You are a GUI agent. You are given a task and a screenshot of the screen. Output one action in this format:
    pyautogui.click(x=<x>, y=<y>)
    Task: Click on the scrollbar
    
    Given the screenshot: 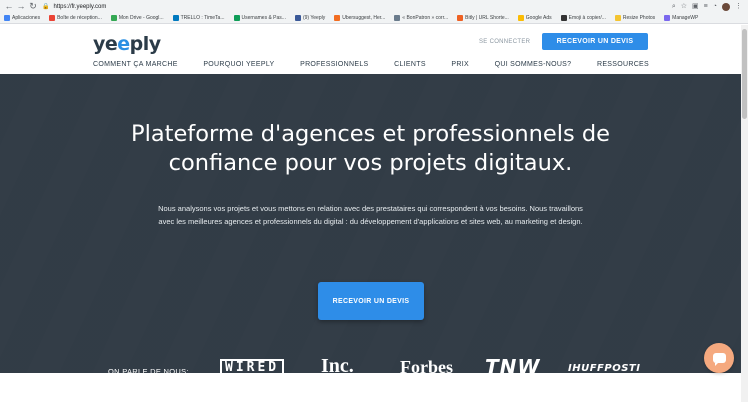 What is the action you would take?
    pyautogui.click(x=744, y=213)
    